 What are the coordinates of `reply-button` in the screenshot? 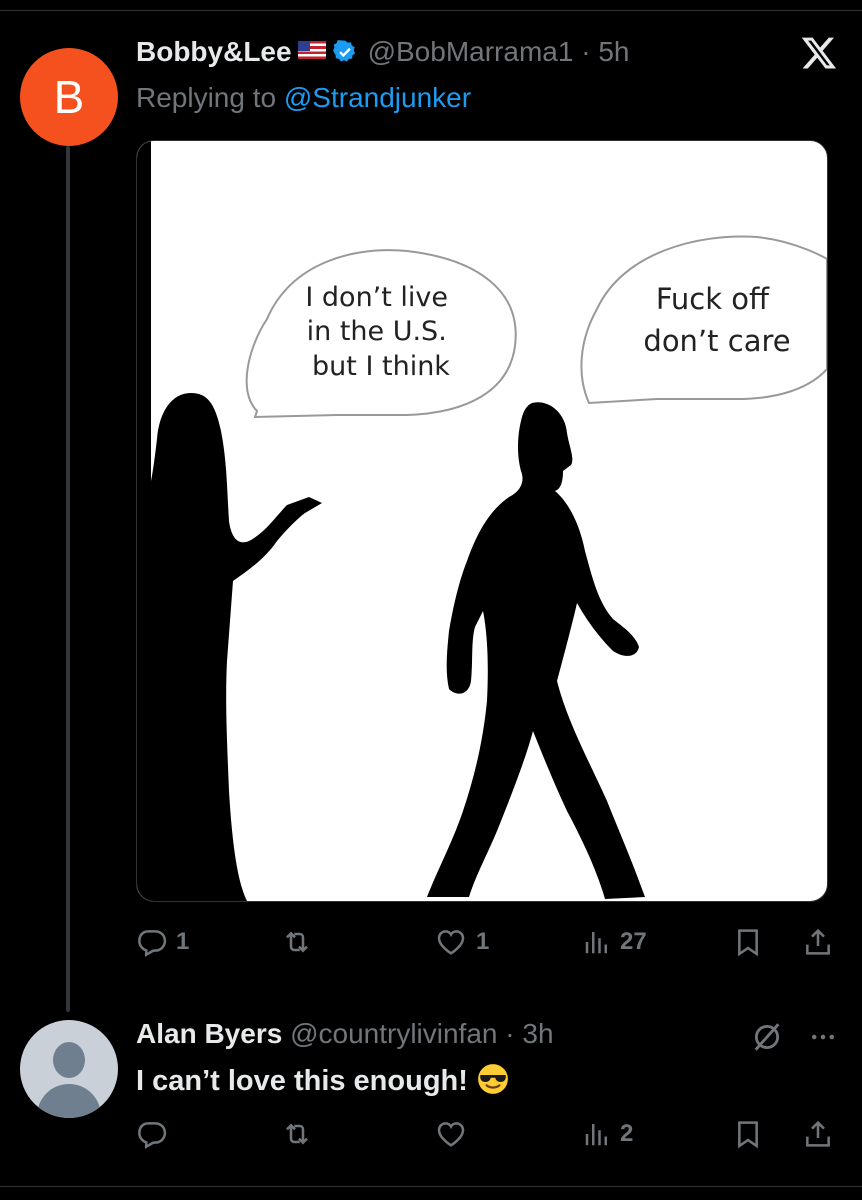 It's located at (156, 1134).